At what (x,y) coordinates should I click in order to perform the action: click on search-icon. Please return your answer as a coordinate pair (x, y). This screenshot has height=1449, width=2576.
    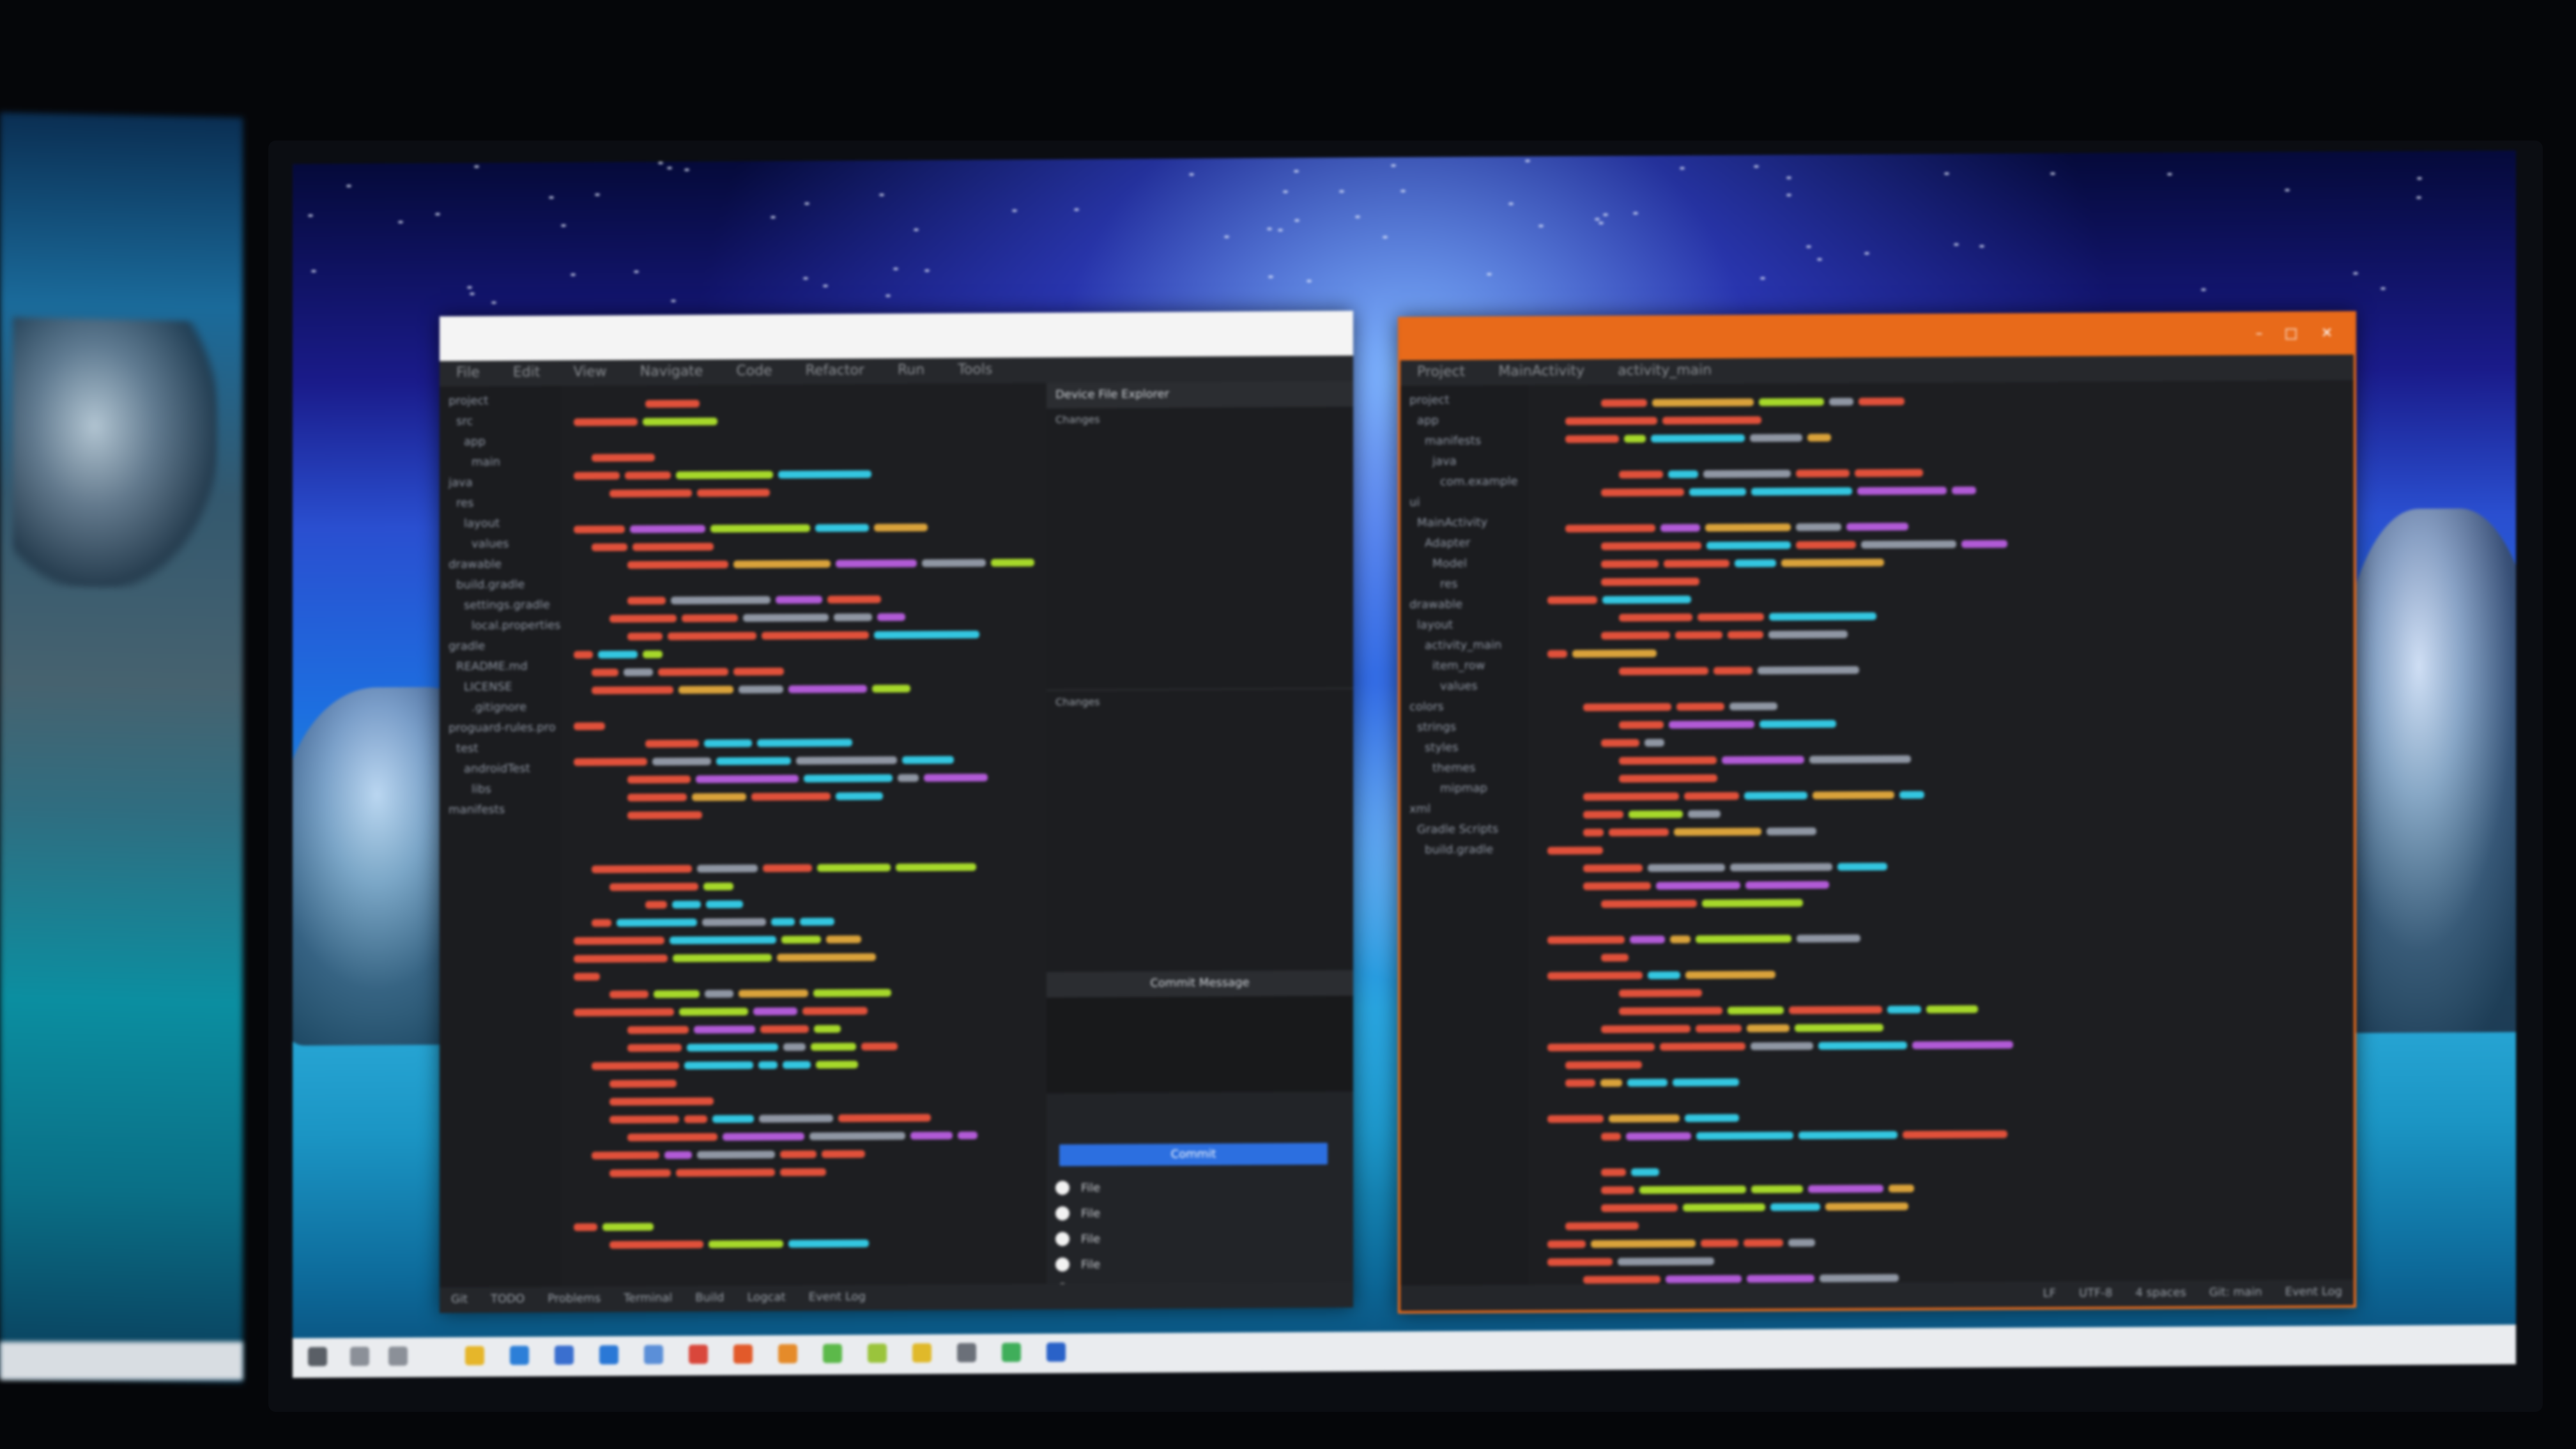
    Looking at the image, I should click on (359, 1356).